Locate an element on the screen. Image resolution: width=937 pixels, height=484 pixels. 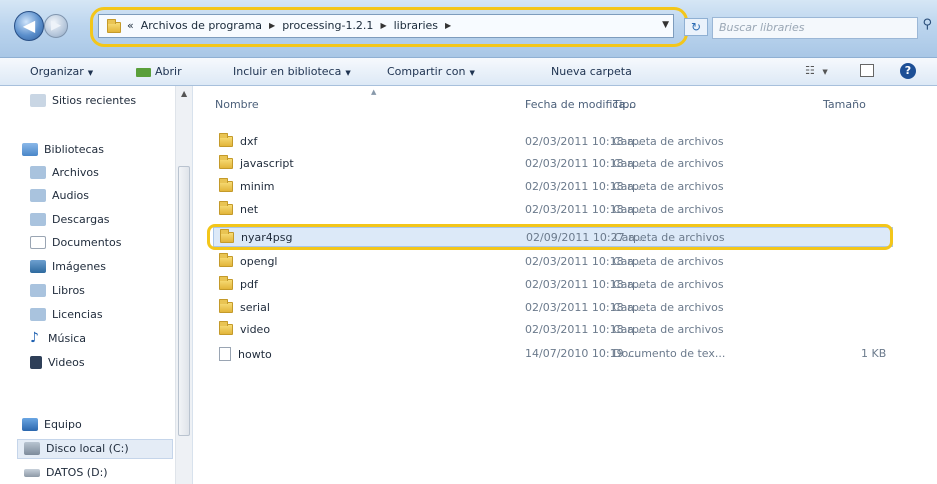
refresh-button: ↻ is located at coordinates (696, 27).